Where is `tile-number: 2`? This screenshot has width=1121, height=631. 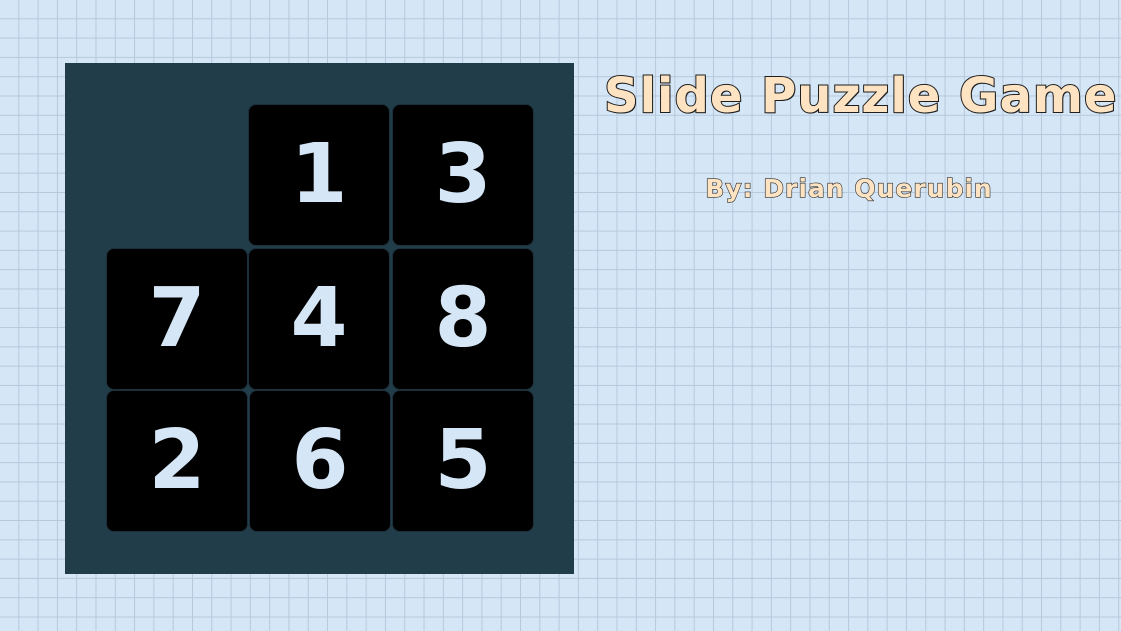 tile-number: 2 is located at coordinates (177, 460).